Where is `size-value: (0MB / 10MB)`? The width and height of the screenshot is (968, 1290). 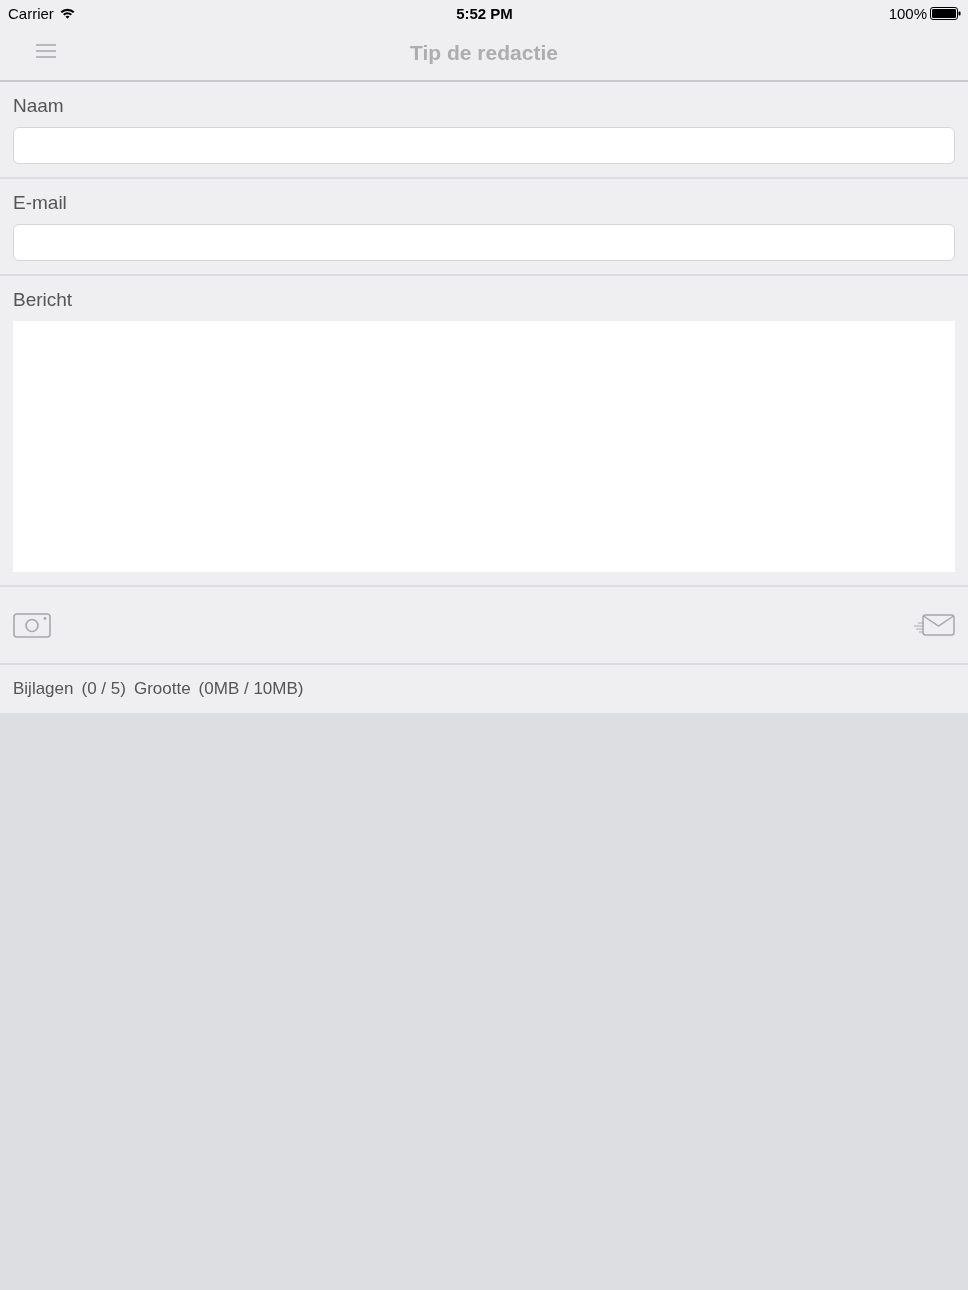 size-value: (0MB / 10MB) is located at coordinates (251, 689).